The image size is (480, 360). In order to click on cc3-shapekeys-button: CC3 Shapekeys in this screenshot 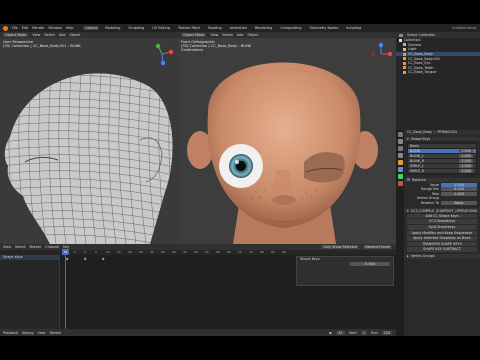, I will do `click(442, 222)`.